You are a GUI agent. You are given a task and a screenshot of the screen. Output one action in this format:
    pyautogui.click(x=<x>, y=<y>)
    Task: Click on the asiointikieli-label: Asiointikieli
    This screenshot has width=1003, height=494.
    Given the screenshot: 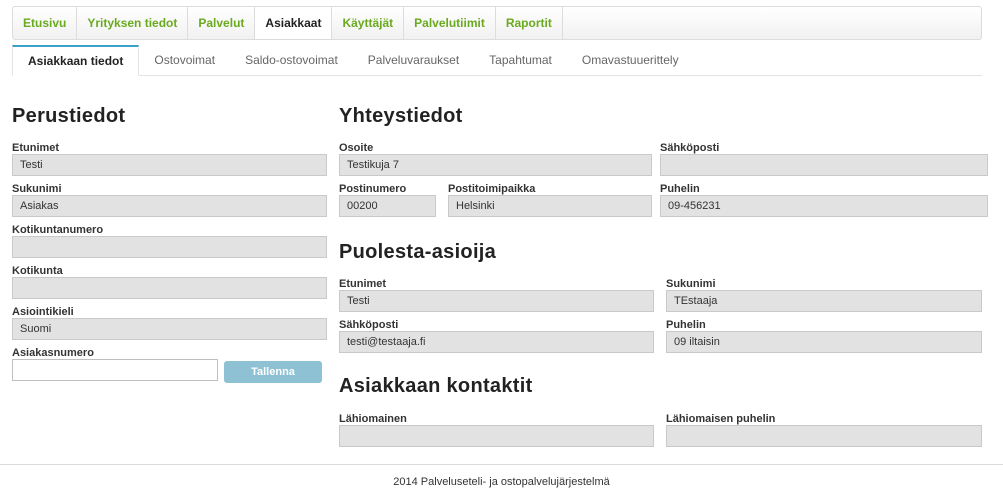 What is the action you would take?
    pyautogui.click(x=43, y=312)
    